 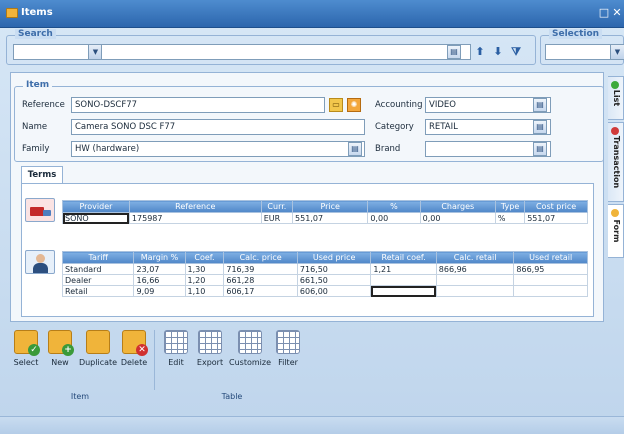 What do you see at coordinates (616, 98) in the screenshot?
I see `tab-list: List` at bounding box center [616, 98].